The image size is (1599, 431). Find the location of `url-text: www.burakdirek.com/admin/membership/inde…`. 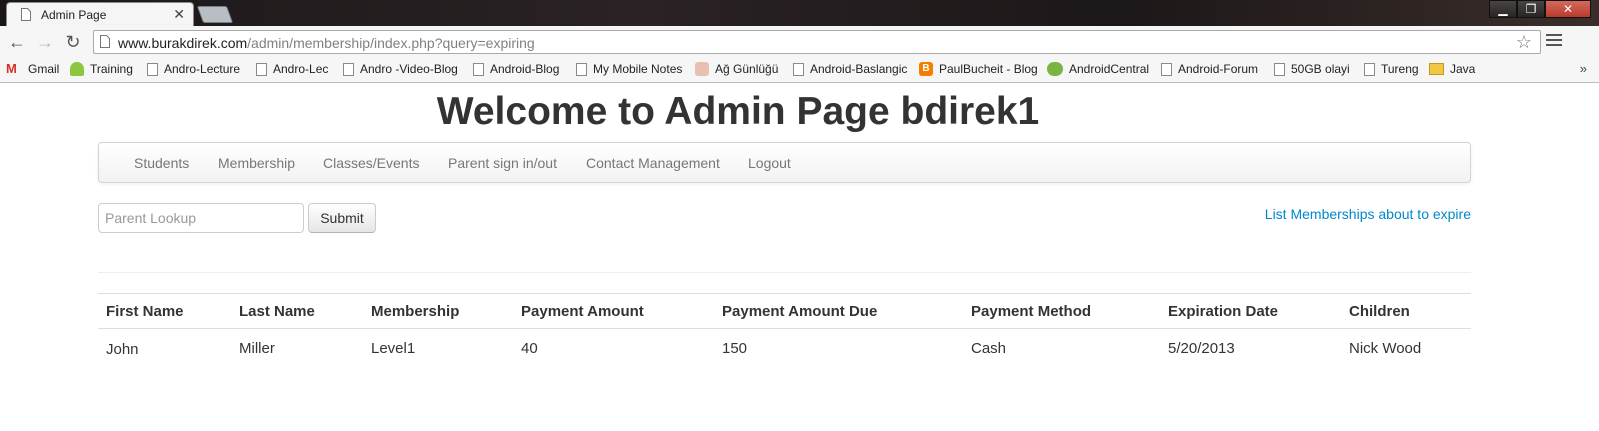

url-text: www.burakdirek.com/admin/membership/inde… is located at coordinates (326, 43).